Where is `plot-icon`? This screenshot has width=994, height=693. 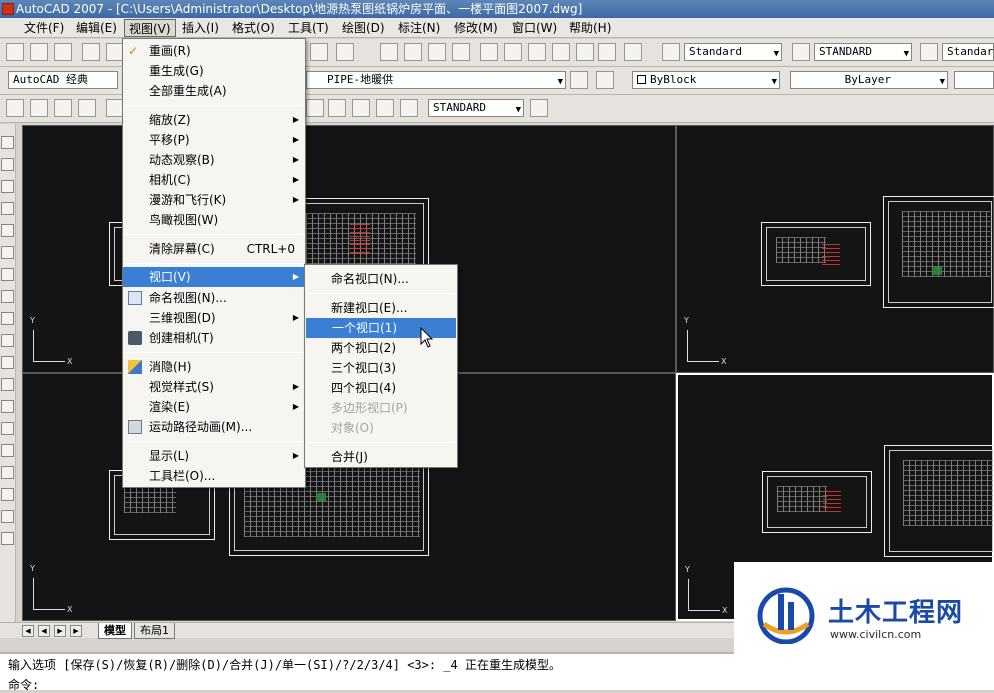 plot-icon is located at coordinates (91, 52).